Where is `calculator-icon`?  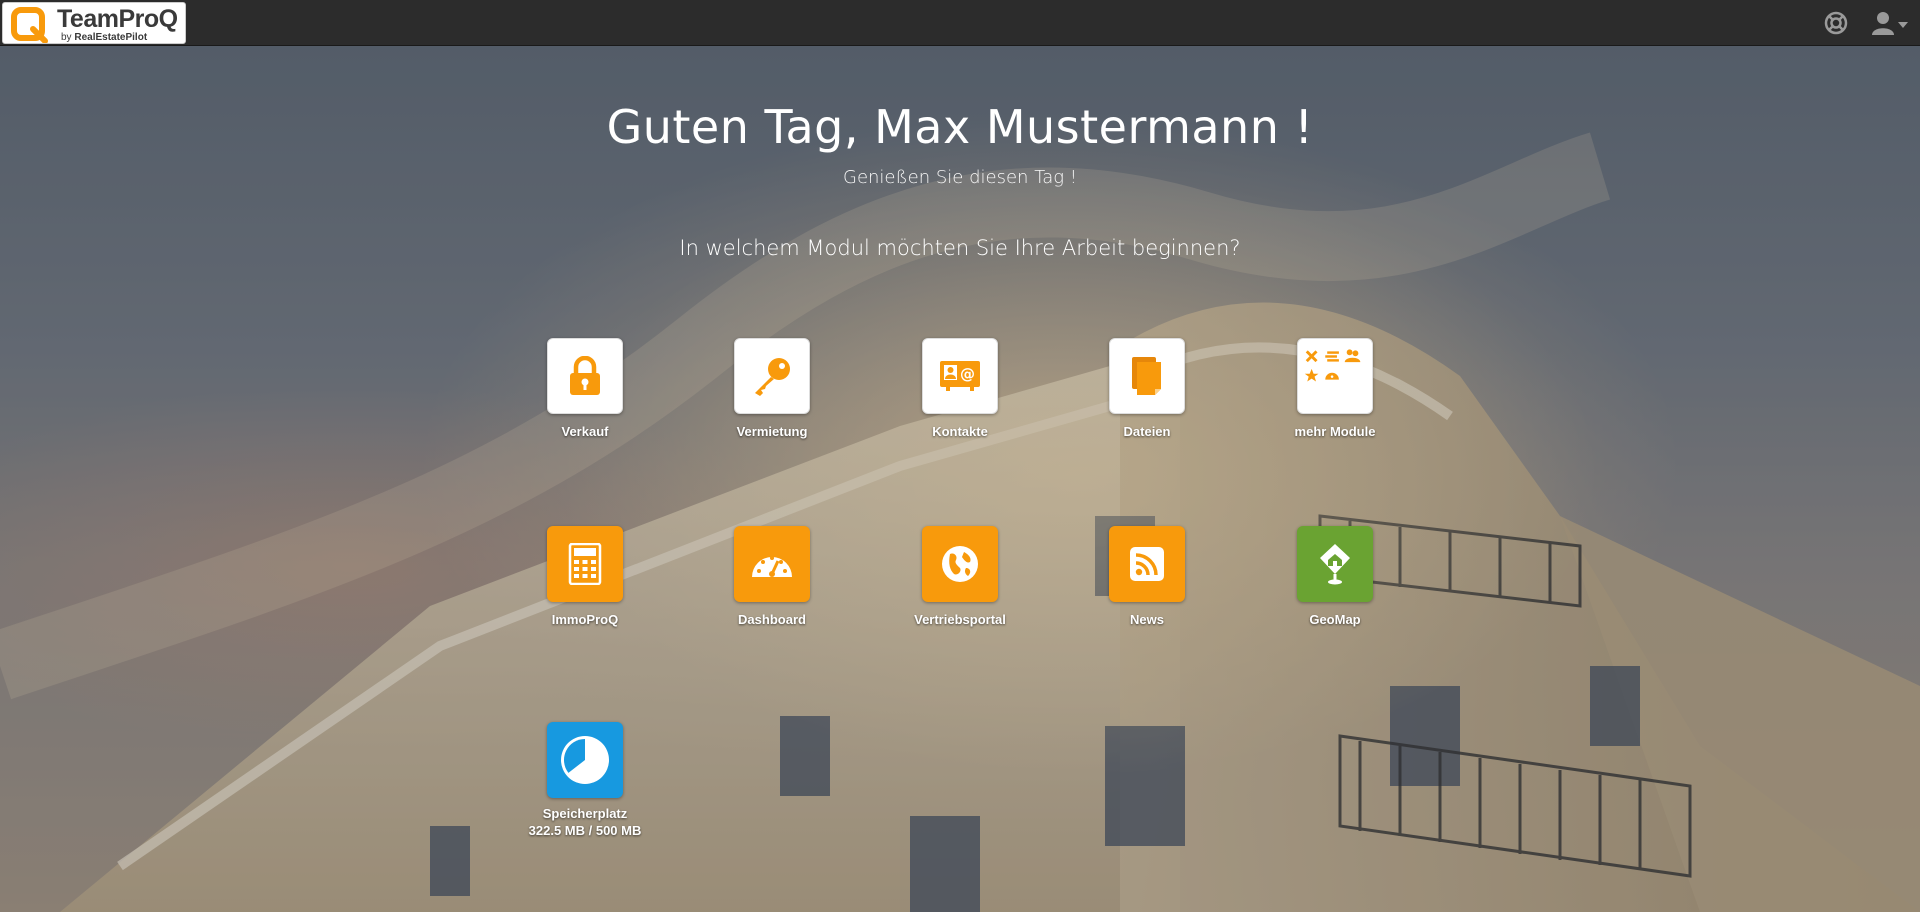
calculator-icon is located at coordinates (585, 564).